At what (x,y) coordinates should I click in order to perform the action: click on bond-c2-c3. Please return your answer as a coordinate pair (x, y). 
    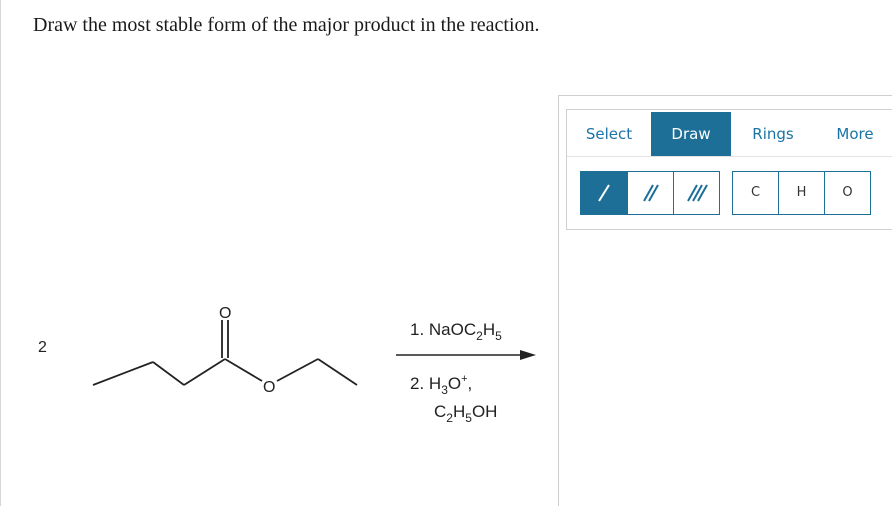
    Looking at the image, I should click on (168, 373).